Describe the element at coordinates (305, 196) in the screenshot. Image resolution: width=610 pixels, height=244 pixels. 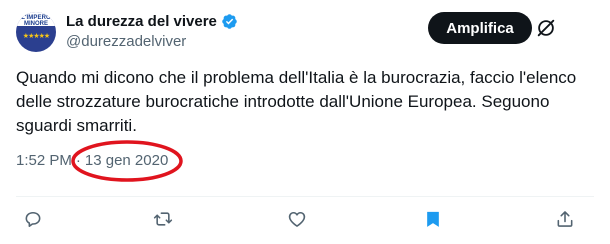
I see `divider` at that location.